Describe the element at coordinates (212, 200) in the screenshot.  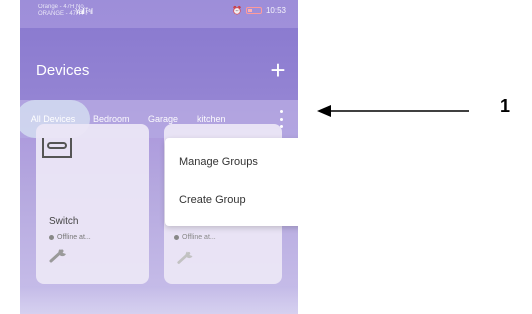
I see `menu-item-create-group: Create Group` at that location.